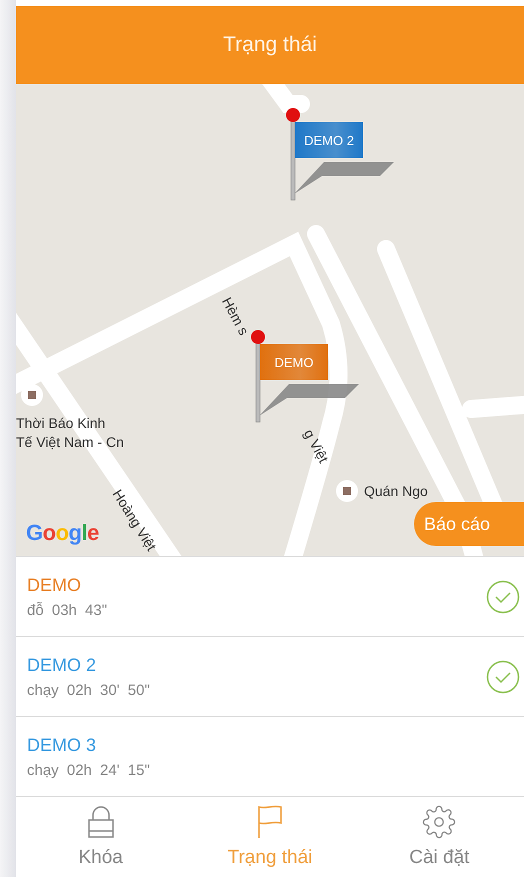 The width and height of the screenshot is (524, 877). Describe the element at coordinates (70, 433) in the screenshot. I see `place-label: Thời Báo Kinh Tế Việt Nam - Cn` at that location.